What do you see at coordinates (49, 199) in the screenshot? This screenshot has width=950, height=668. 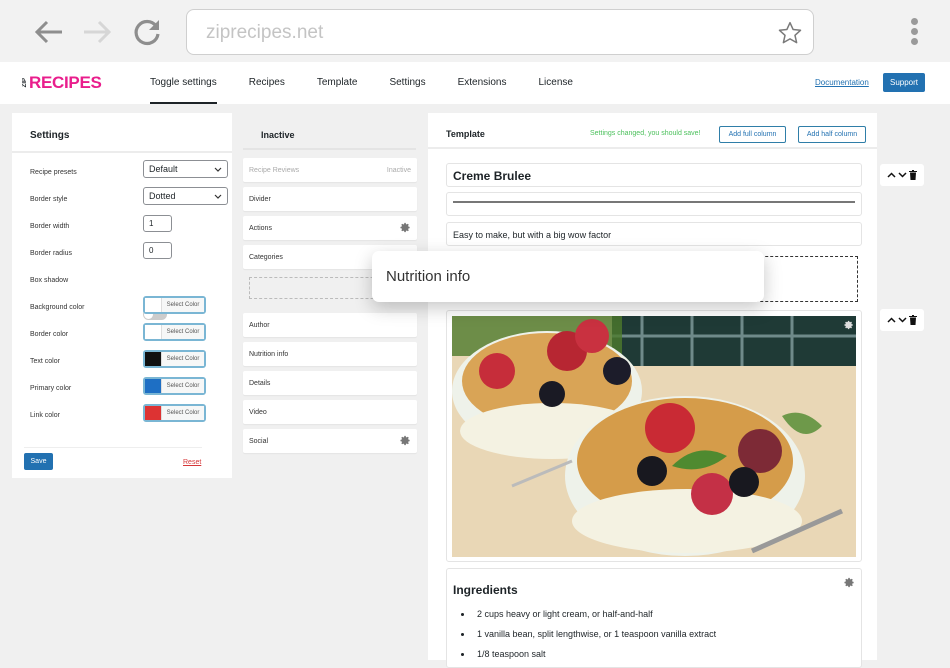 I see `border-style-label: Border style` at bounding box center [49, 199].